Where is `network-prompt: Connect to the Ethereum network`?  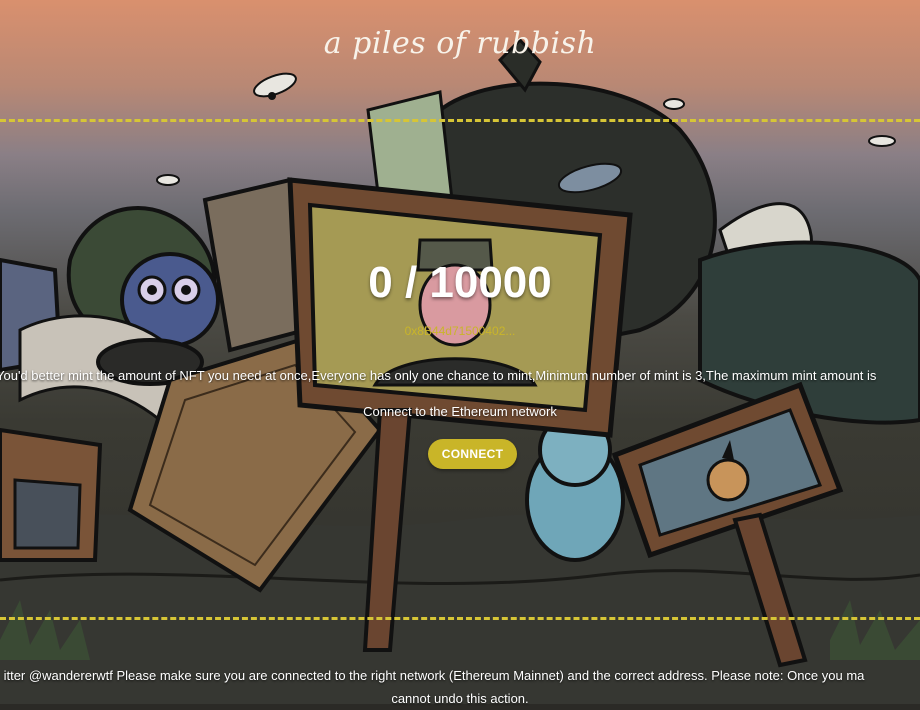 network-prompt: Connect to the Ethereum network is located at coordinates (460, 411).